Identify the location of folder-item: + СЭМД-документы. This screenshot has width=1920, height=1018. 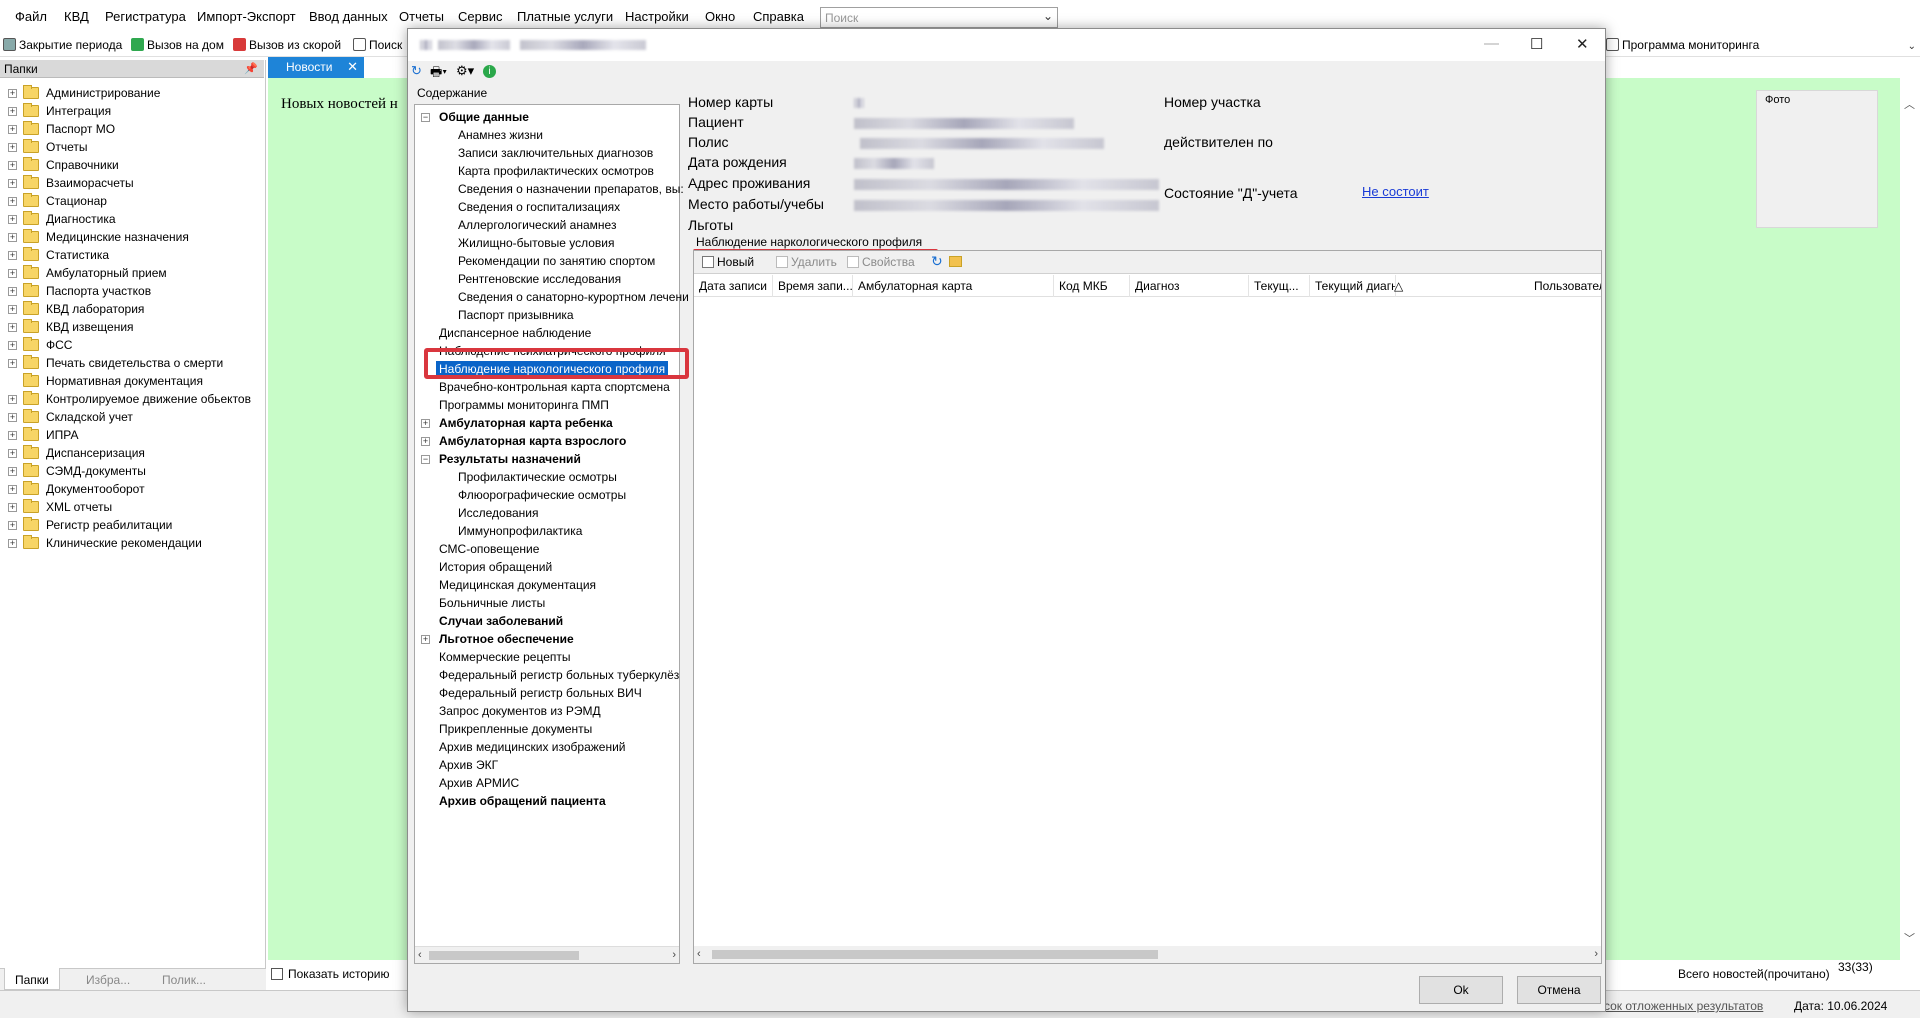
(77, 471).